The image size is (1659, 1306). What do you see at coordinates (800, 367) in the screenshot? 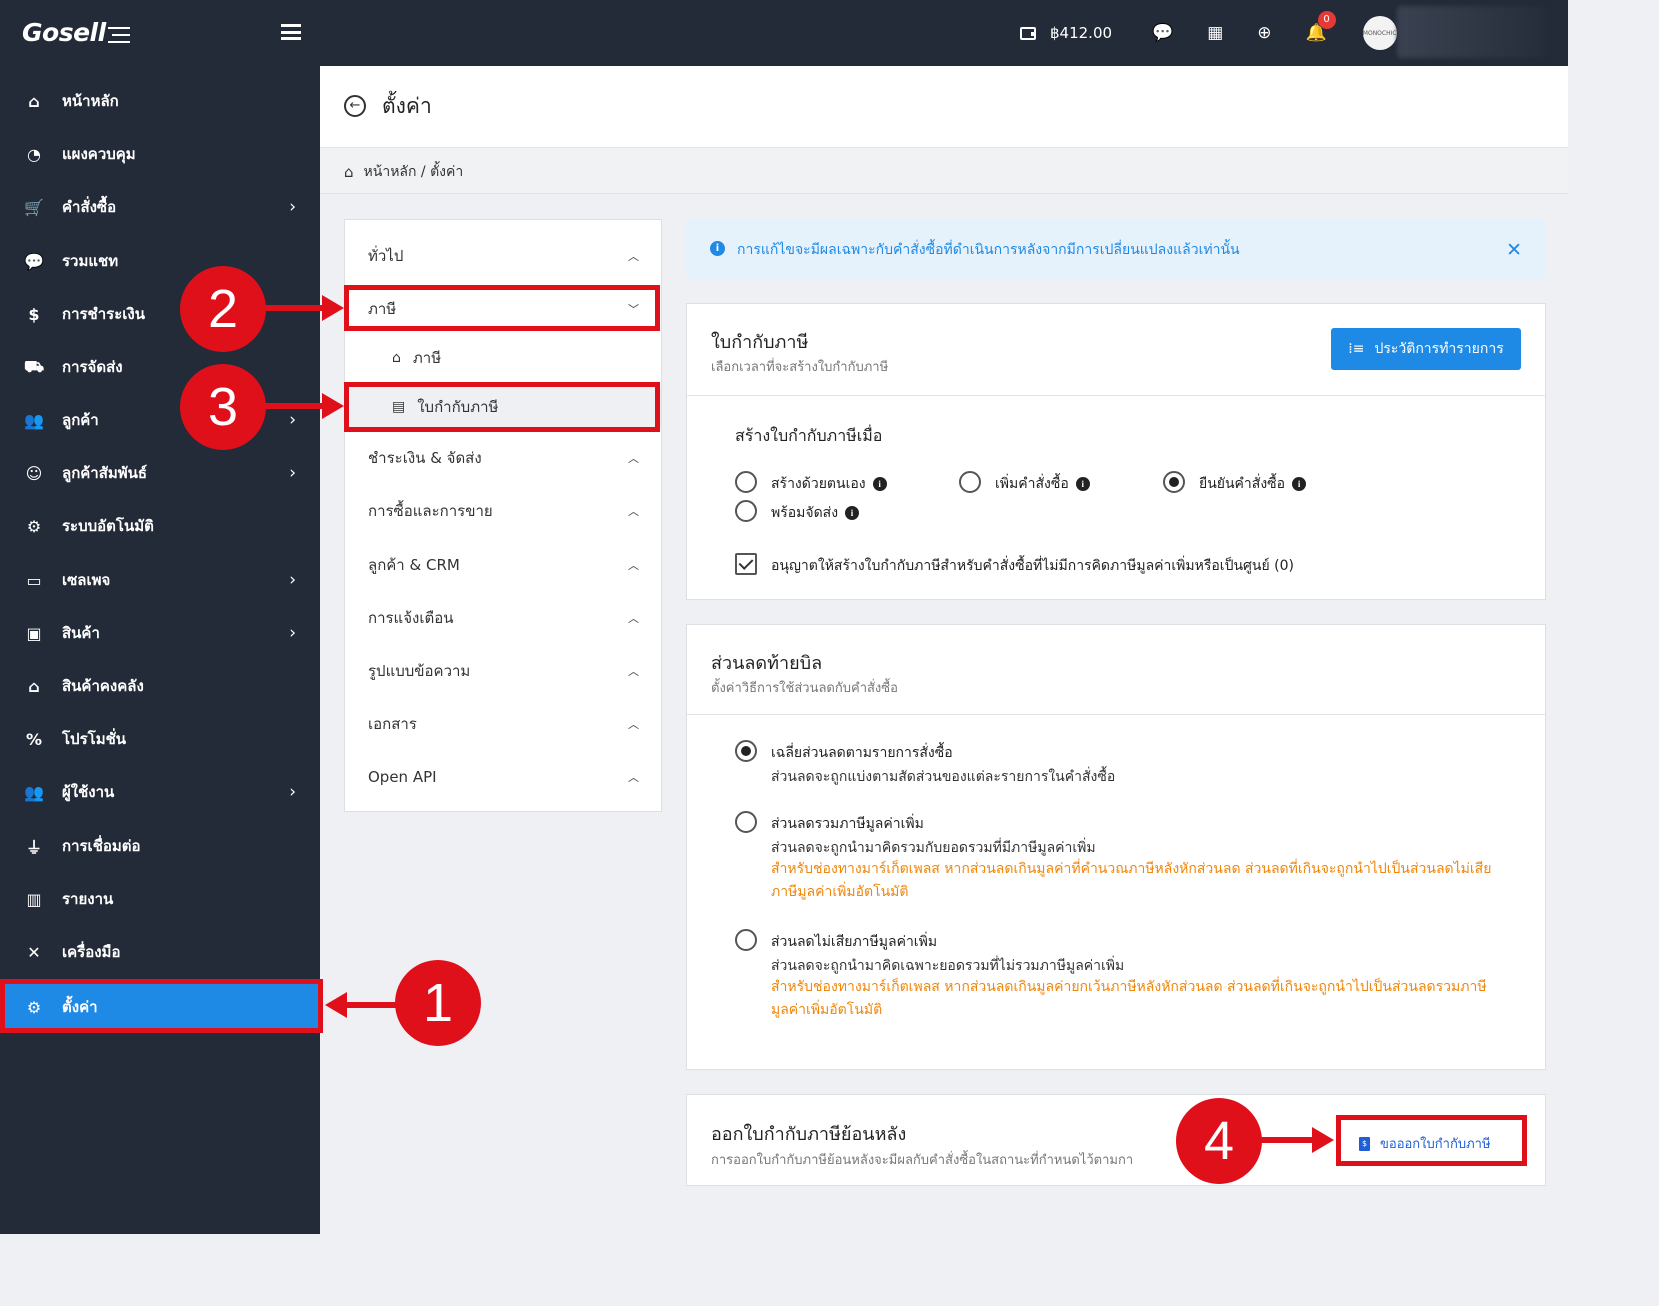
I see `card-subtitle: เลือกเวลาที่จะสร้างใบกำกับภาษี` at bounding box center [800, 367].